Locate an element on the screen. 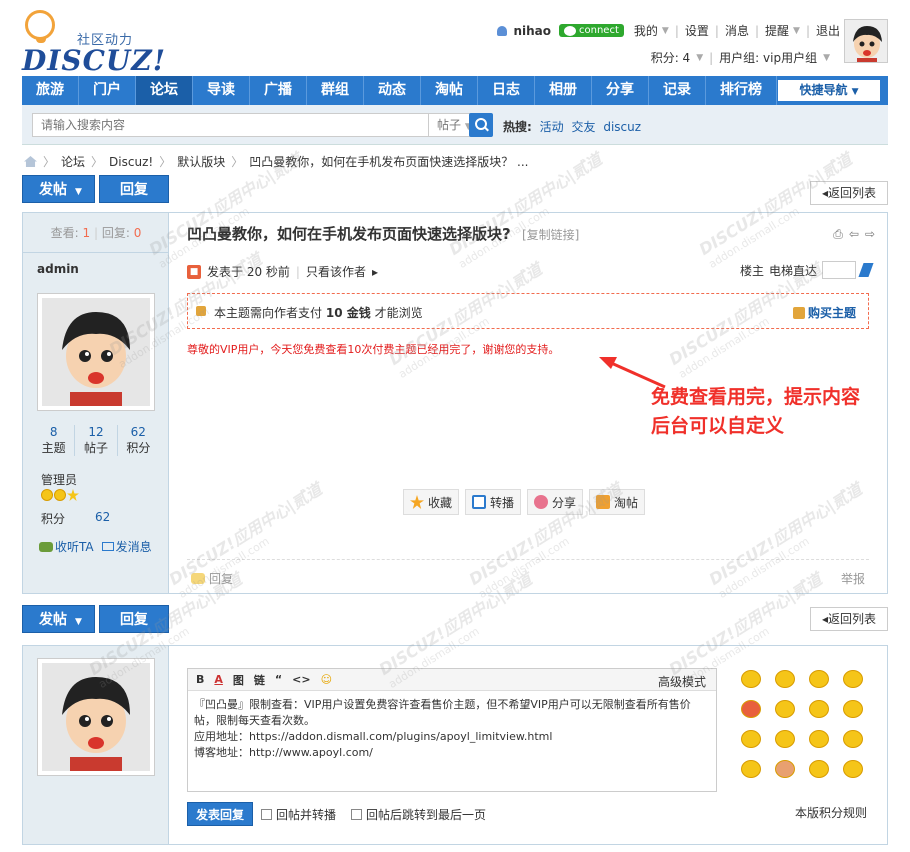 Image resolution: width=910 pixels, height=852 pixels. nav-item-share: 分享 is located at coordinates (620, 90).